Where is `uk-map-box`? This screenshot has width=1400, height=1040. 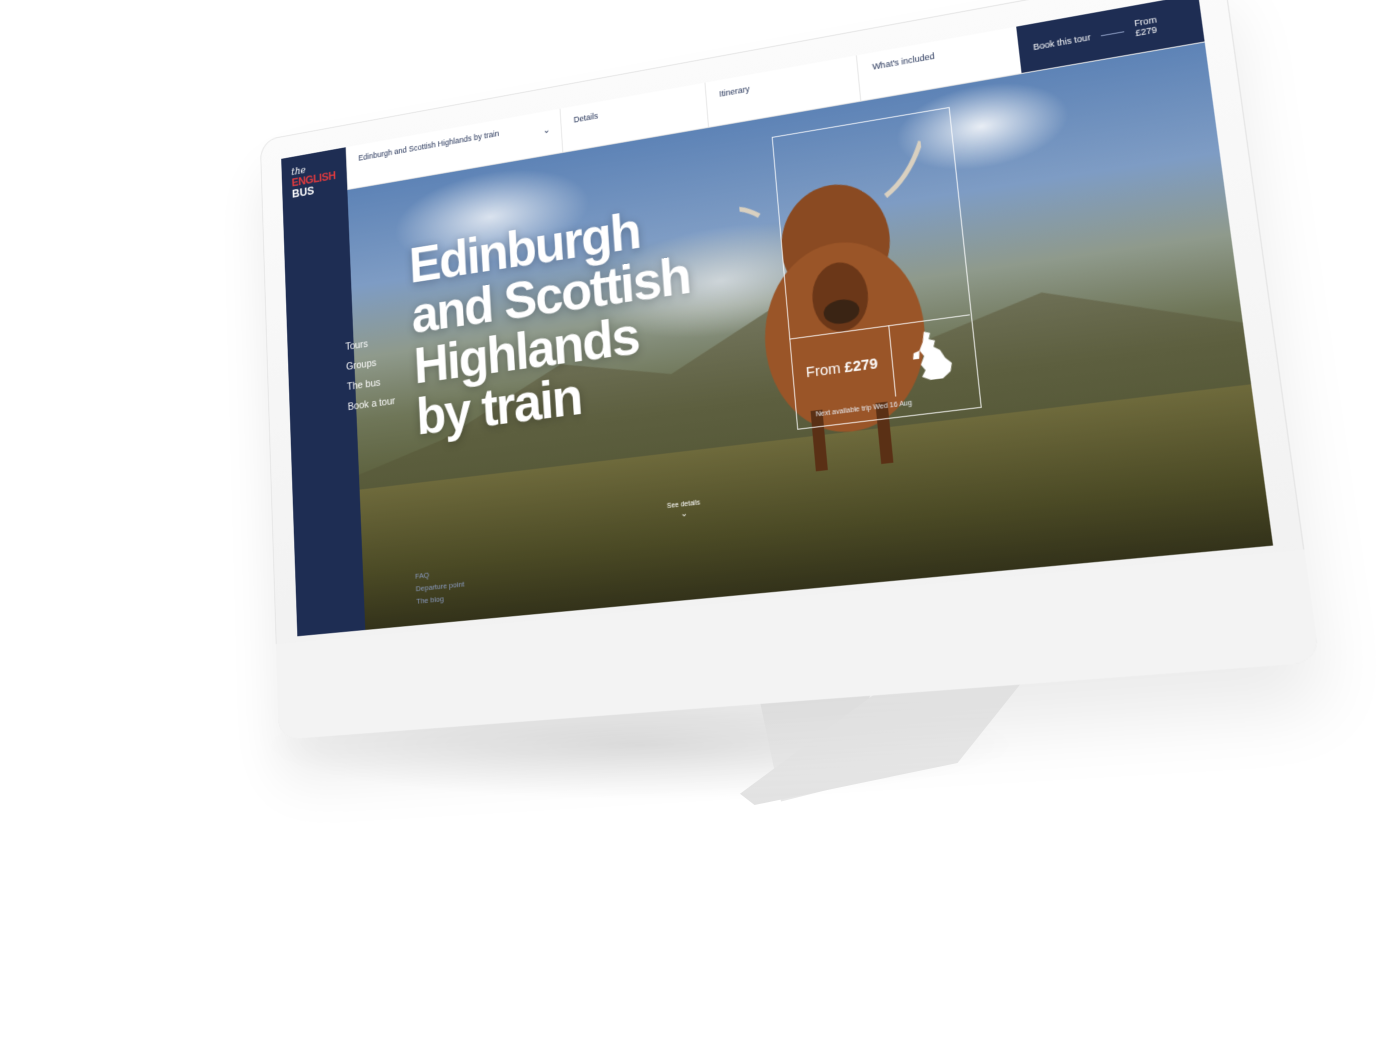 uk-map-box is located at coordinates (933, 355).